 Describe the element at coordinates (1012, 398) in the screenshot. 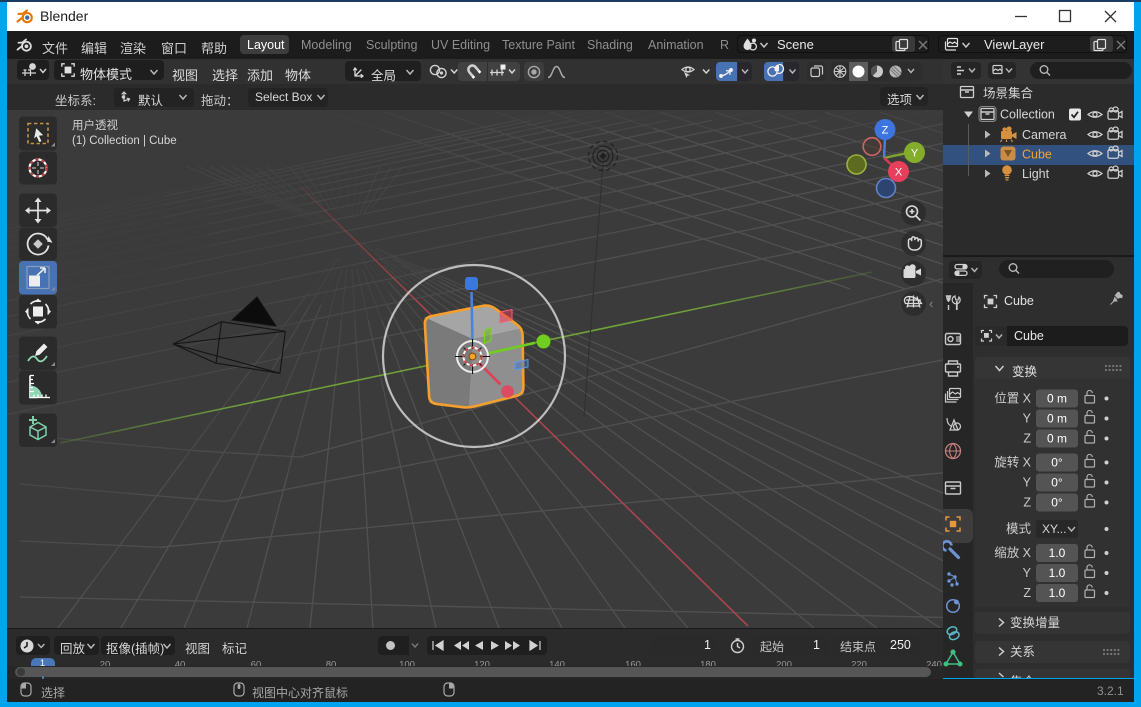

I see `svg-text: 位置 X` at that location.